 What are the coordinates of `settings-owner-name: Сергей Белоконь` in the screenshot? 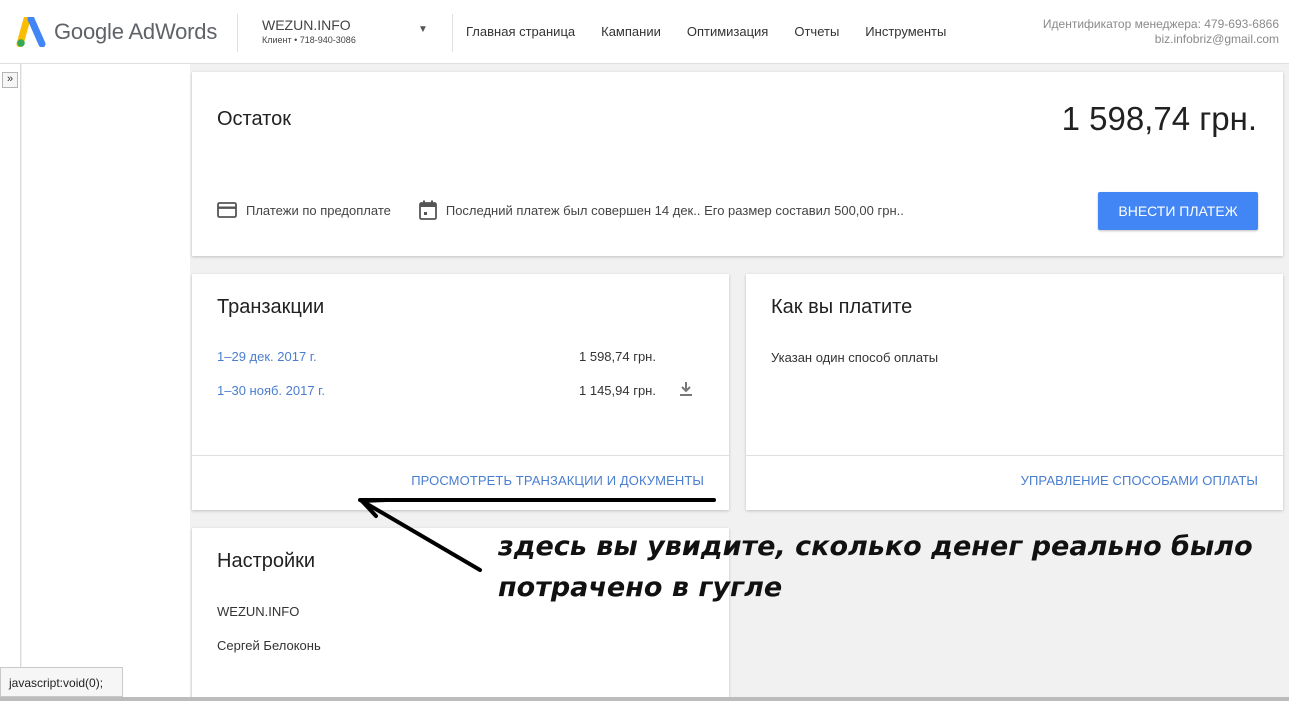 It's located at (269, 645).